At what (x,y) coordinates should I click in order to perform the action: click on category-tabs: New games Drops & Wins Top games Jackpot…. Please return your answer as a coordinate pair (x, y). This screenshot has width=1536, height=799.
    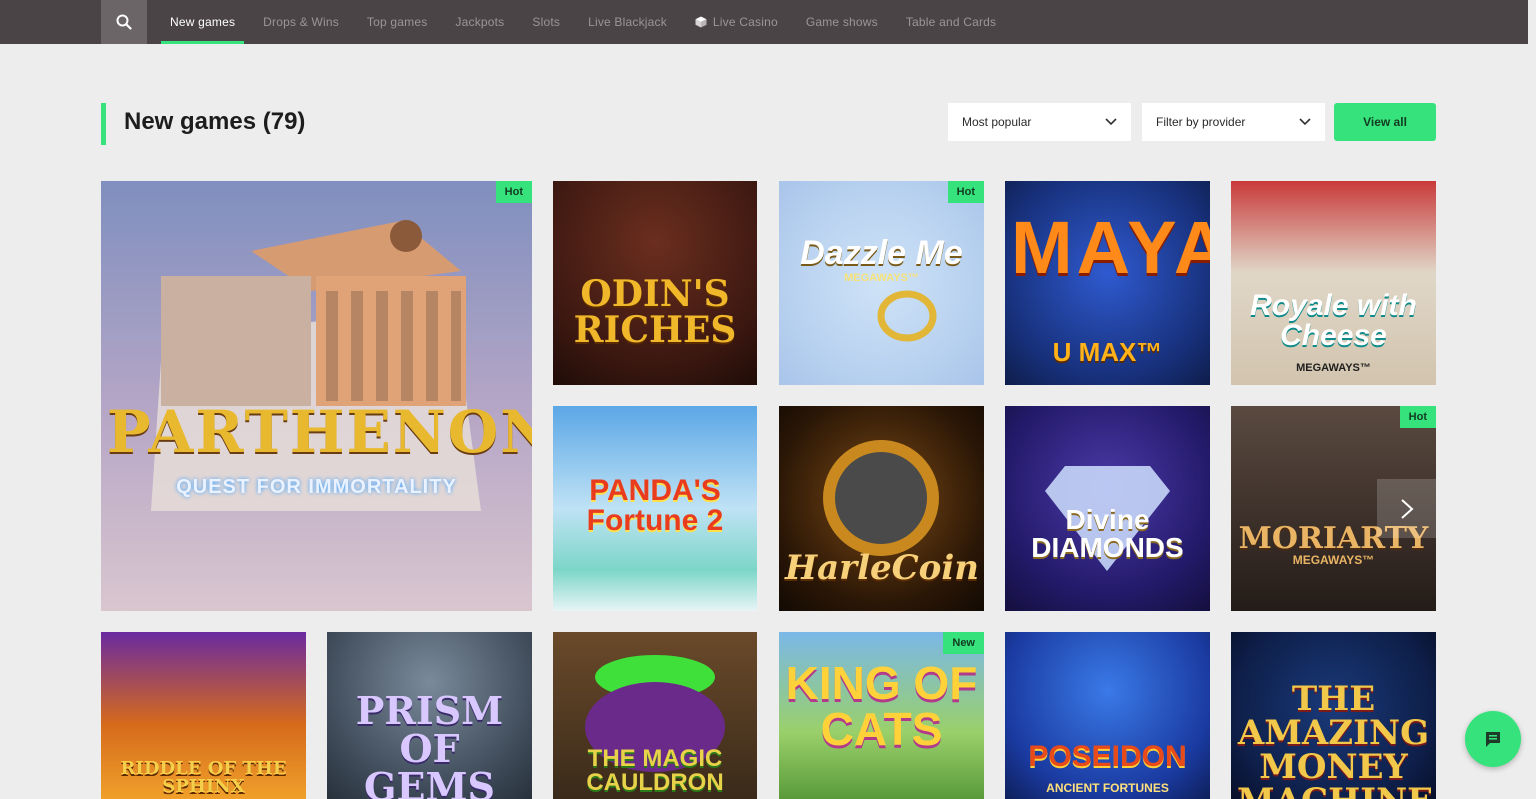
    Looking at the image, I should click on (588, 22).